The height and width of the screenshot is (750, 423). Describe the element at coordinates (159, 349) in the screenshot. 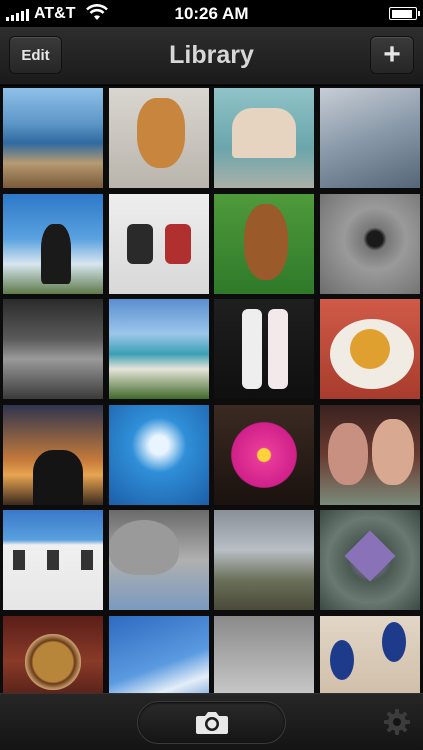

I see `photo-beach-cliffs` at that location.